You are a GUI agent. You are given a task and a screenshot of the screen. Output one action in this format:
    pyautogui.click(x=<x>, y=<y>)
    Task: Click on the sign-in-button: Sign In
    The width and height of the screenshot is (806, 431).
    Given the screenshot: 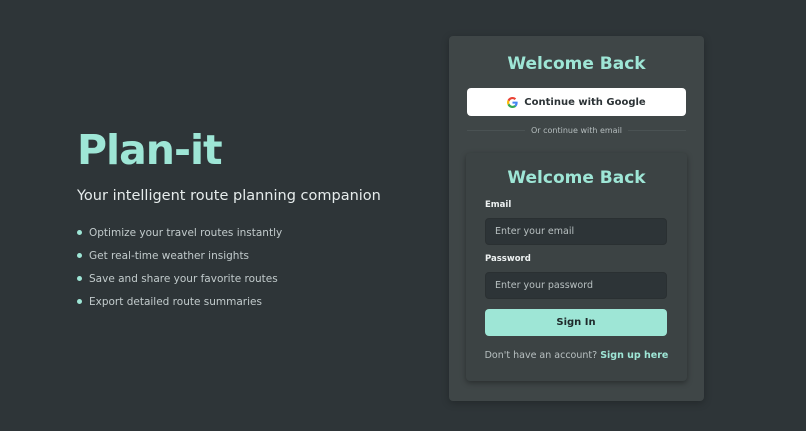 What is the action you would take?
    pyautogui.click(x=576, y=322)
    